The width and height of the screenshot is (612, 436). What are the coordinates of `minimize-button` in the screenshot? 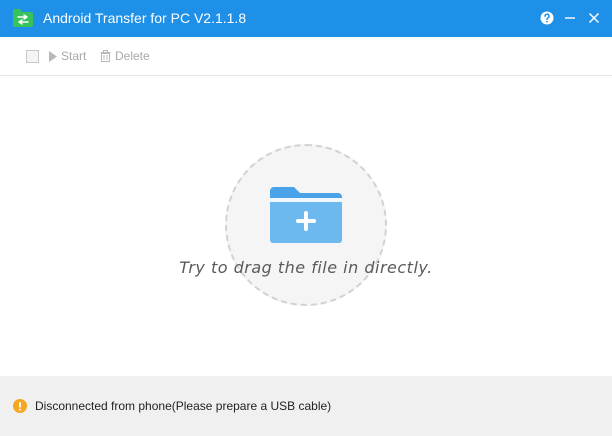 It's located at (570, 18).